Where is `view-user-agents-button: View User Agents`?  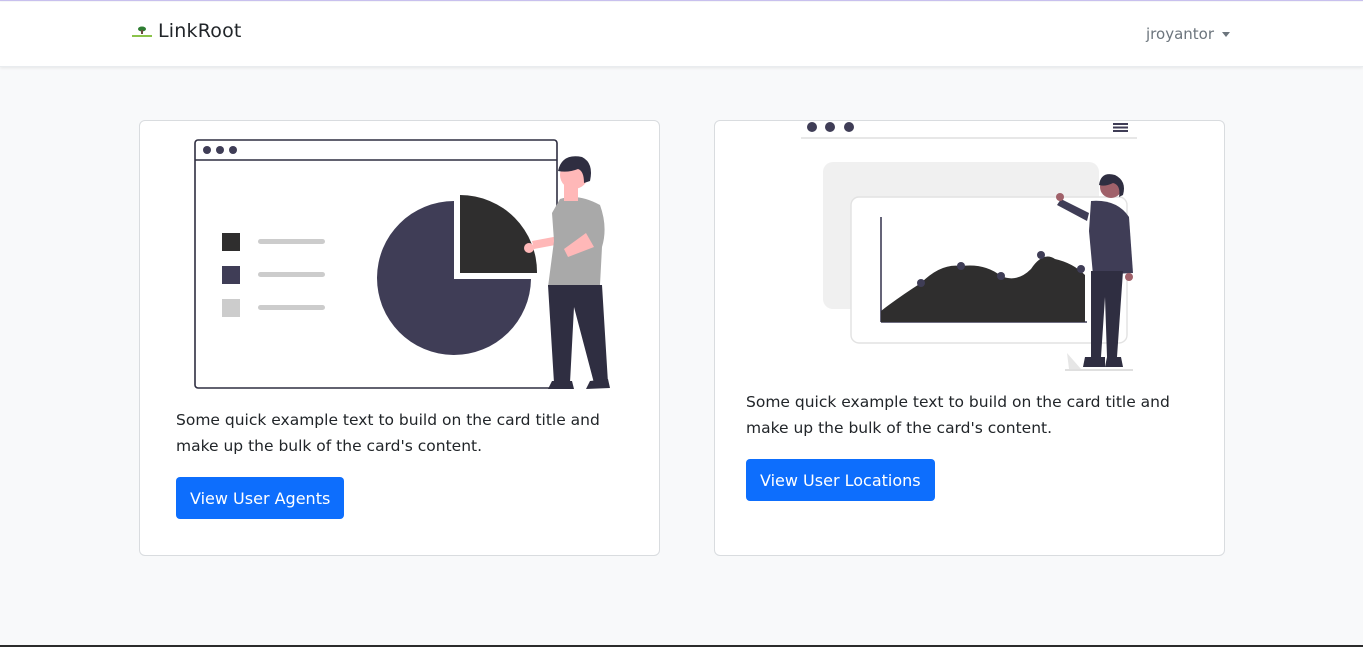
view-user-agents-button: View User Agents is located at coordinates (260, 498).